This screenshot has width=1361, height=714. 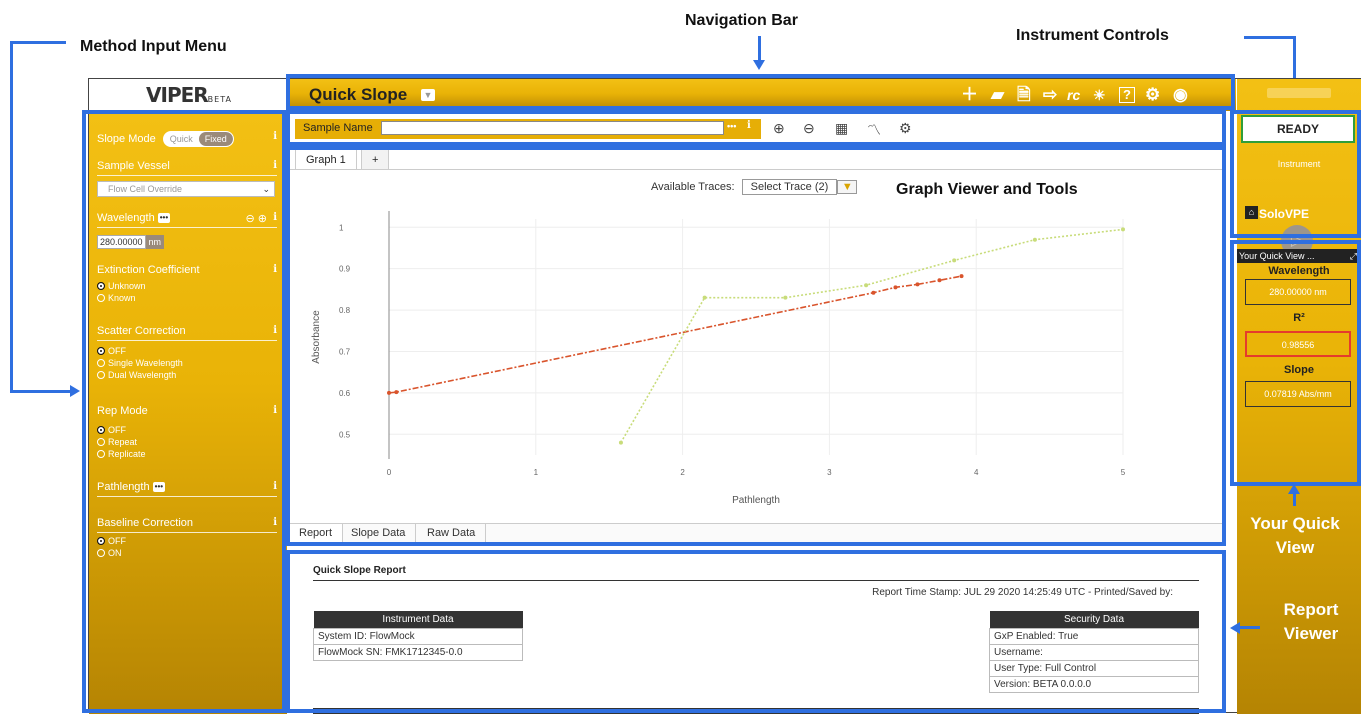 I want to click on plus-icon: ＋, so click(x=969, y=95).